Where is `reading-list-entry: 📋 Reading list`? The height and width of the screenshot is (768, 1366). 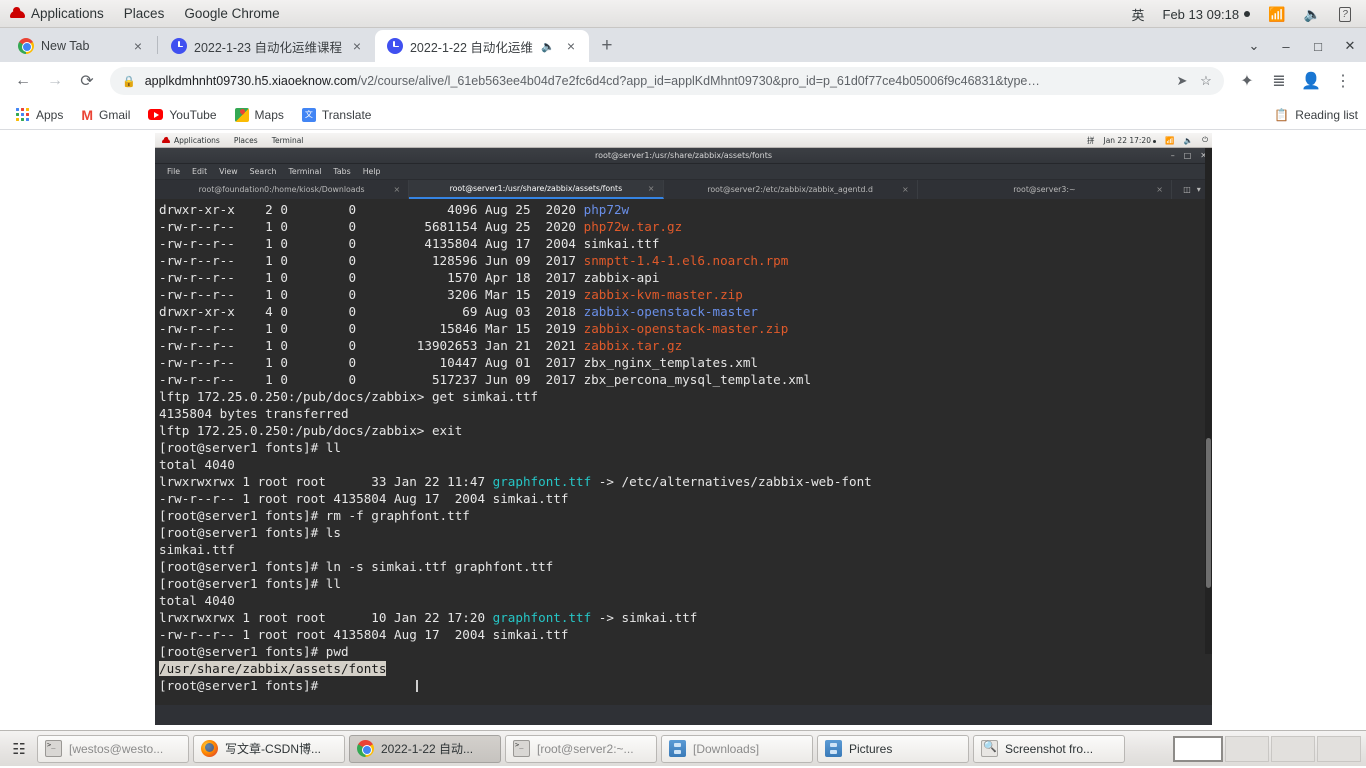 reading-list-entry: 📋 Reading list is located at coordinates (1316, 115).